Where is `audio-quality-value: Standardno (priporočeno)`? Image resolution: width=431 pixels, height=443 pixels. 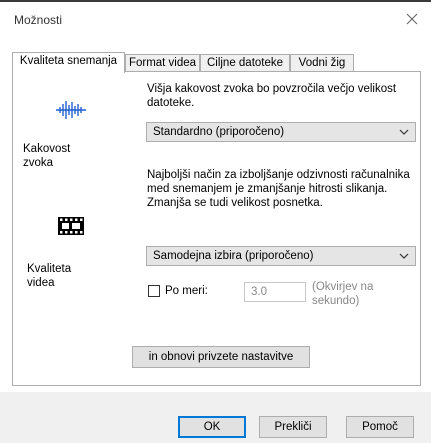
audio-quality-value: Standardno (priporočeno) is located at coordinates (219, 132).